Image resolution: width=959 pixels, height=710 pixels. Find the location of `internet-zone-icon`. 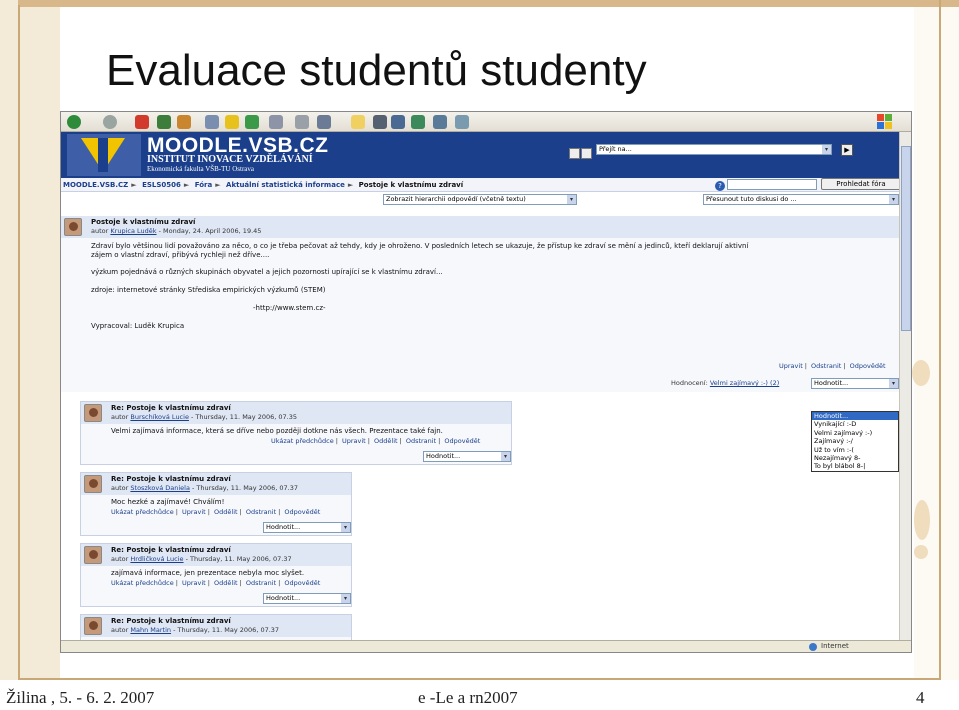

internet-zone-icon is located at coordinates (813, 647).